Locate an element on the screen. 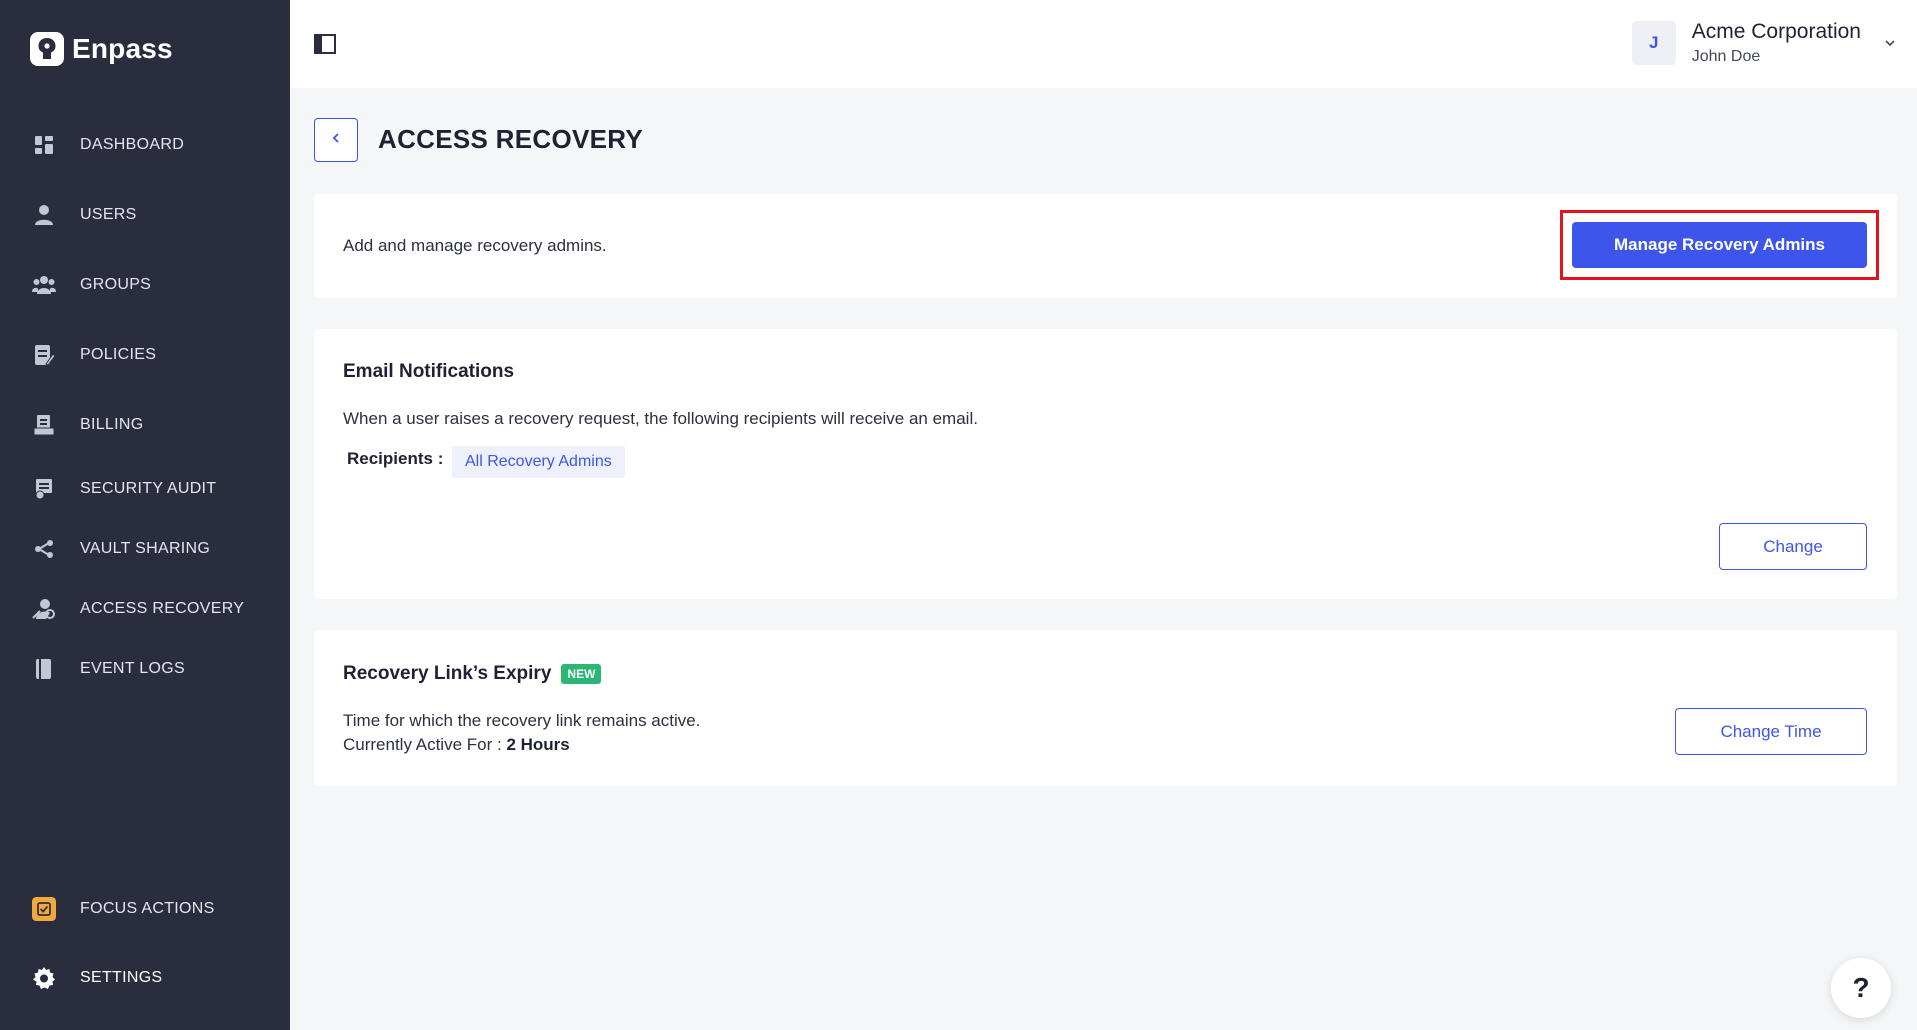  org-info: Acme Corporation John Doe is located at coordinates (1776, 43).